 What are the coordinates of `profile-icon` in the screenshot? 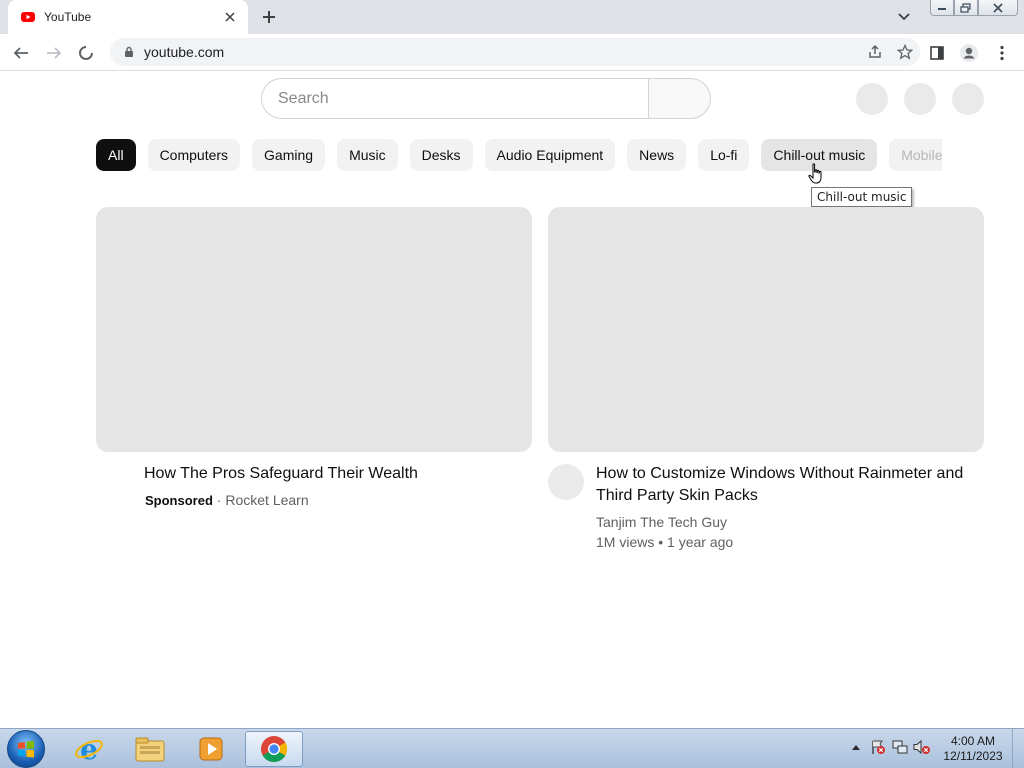 It's located at (969, 53).